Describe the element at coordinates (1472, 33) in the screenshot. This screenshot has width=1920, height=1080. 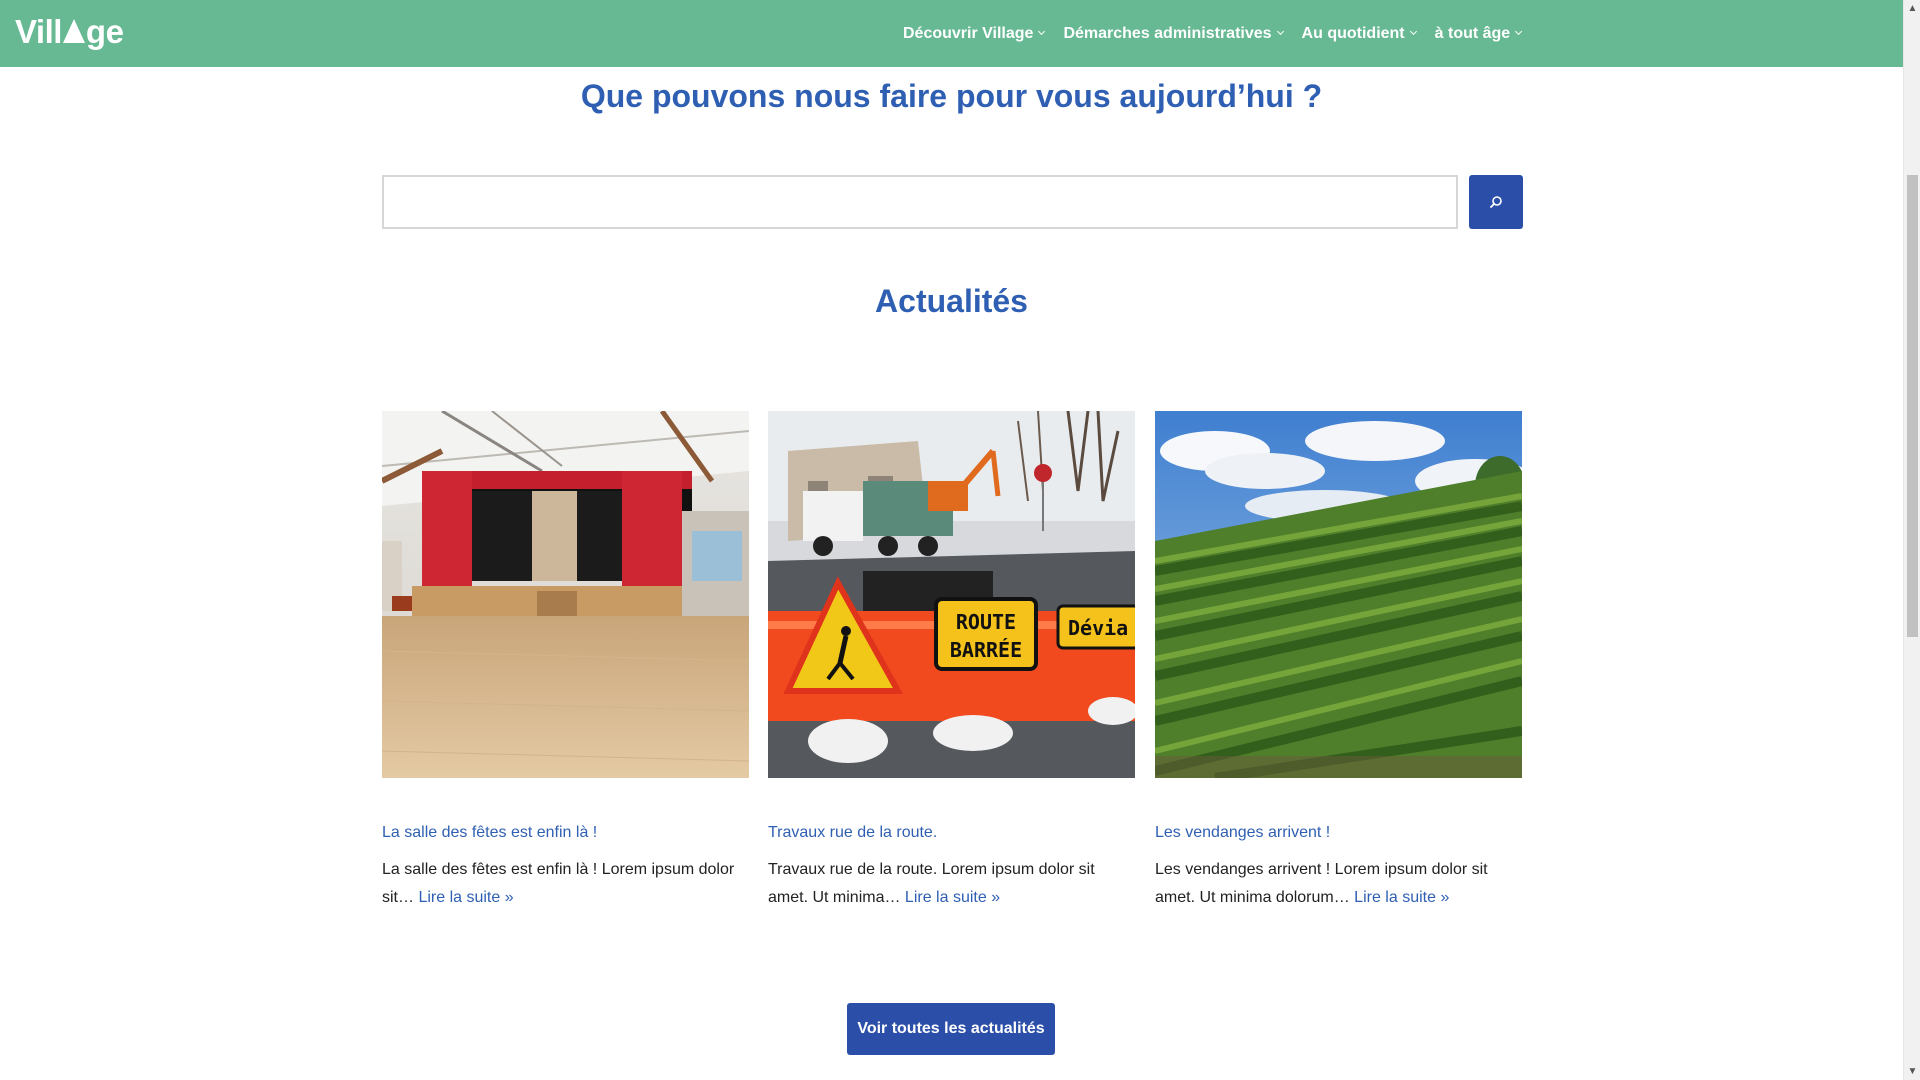
I see `nav-item-label: à tout âge` at that location.